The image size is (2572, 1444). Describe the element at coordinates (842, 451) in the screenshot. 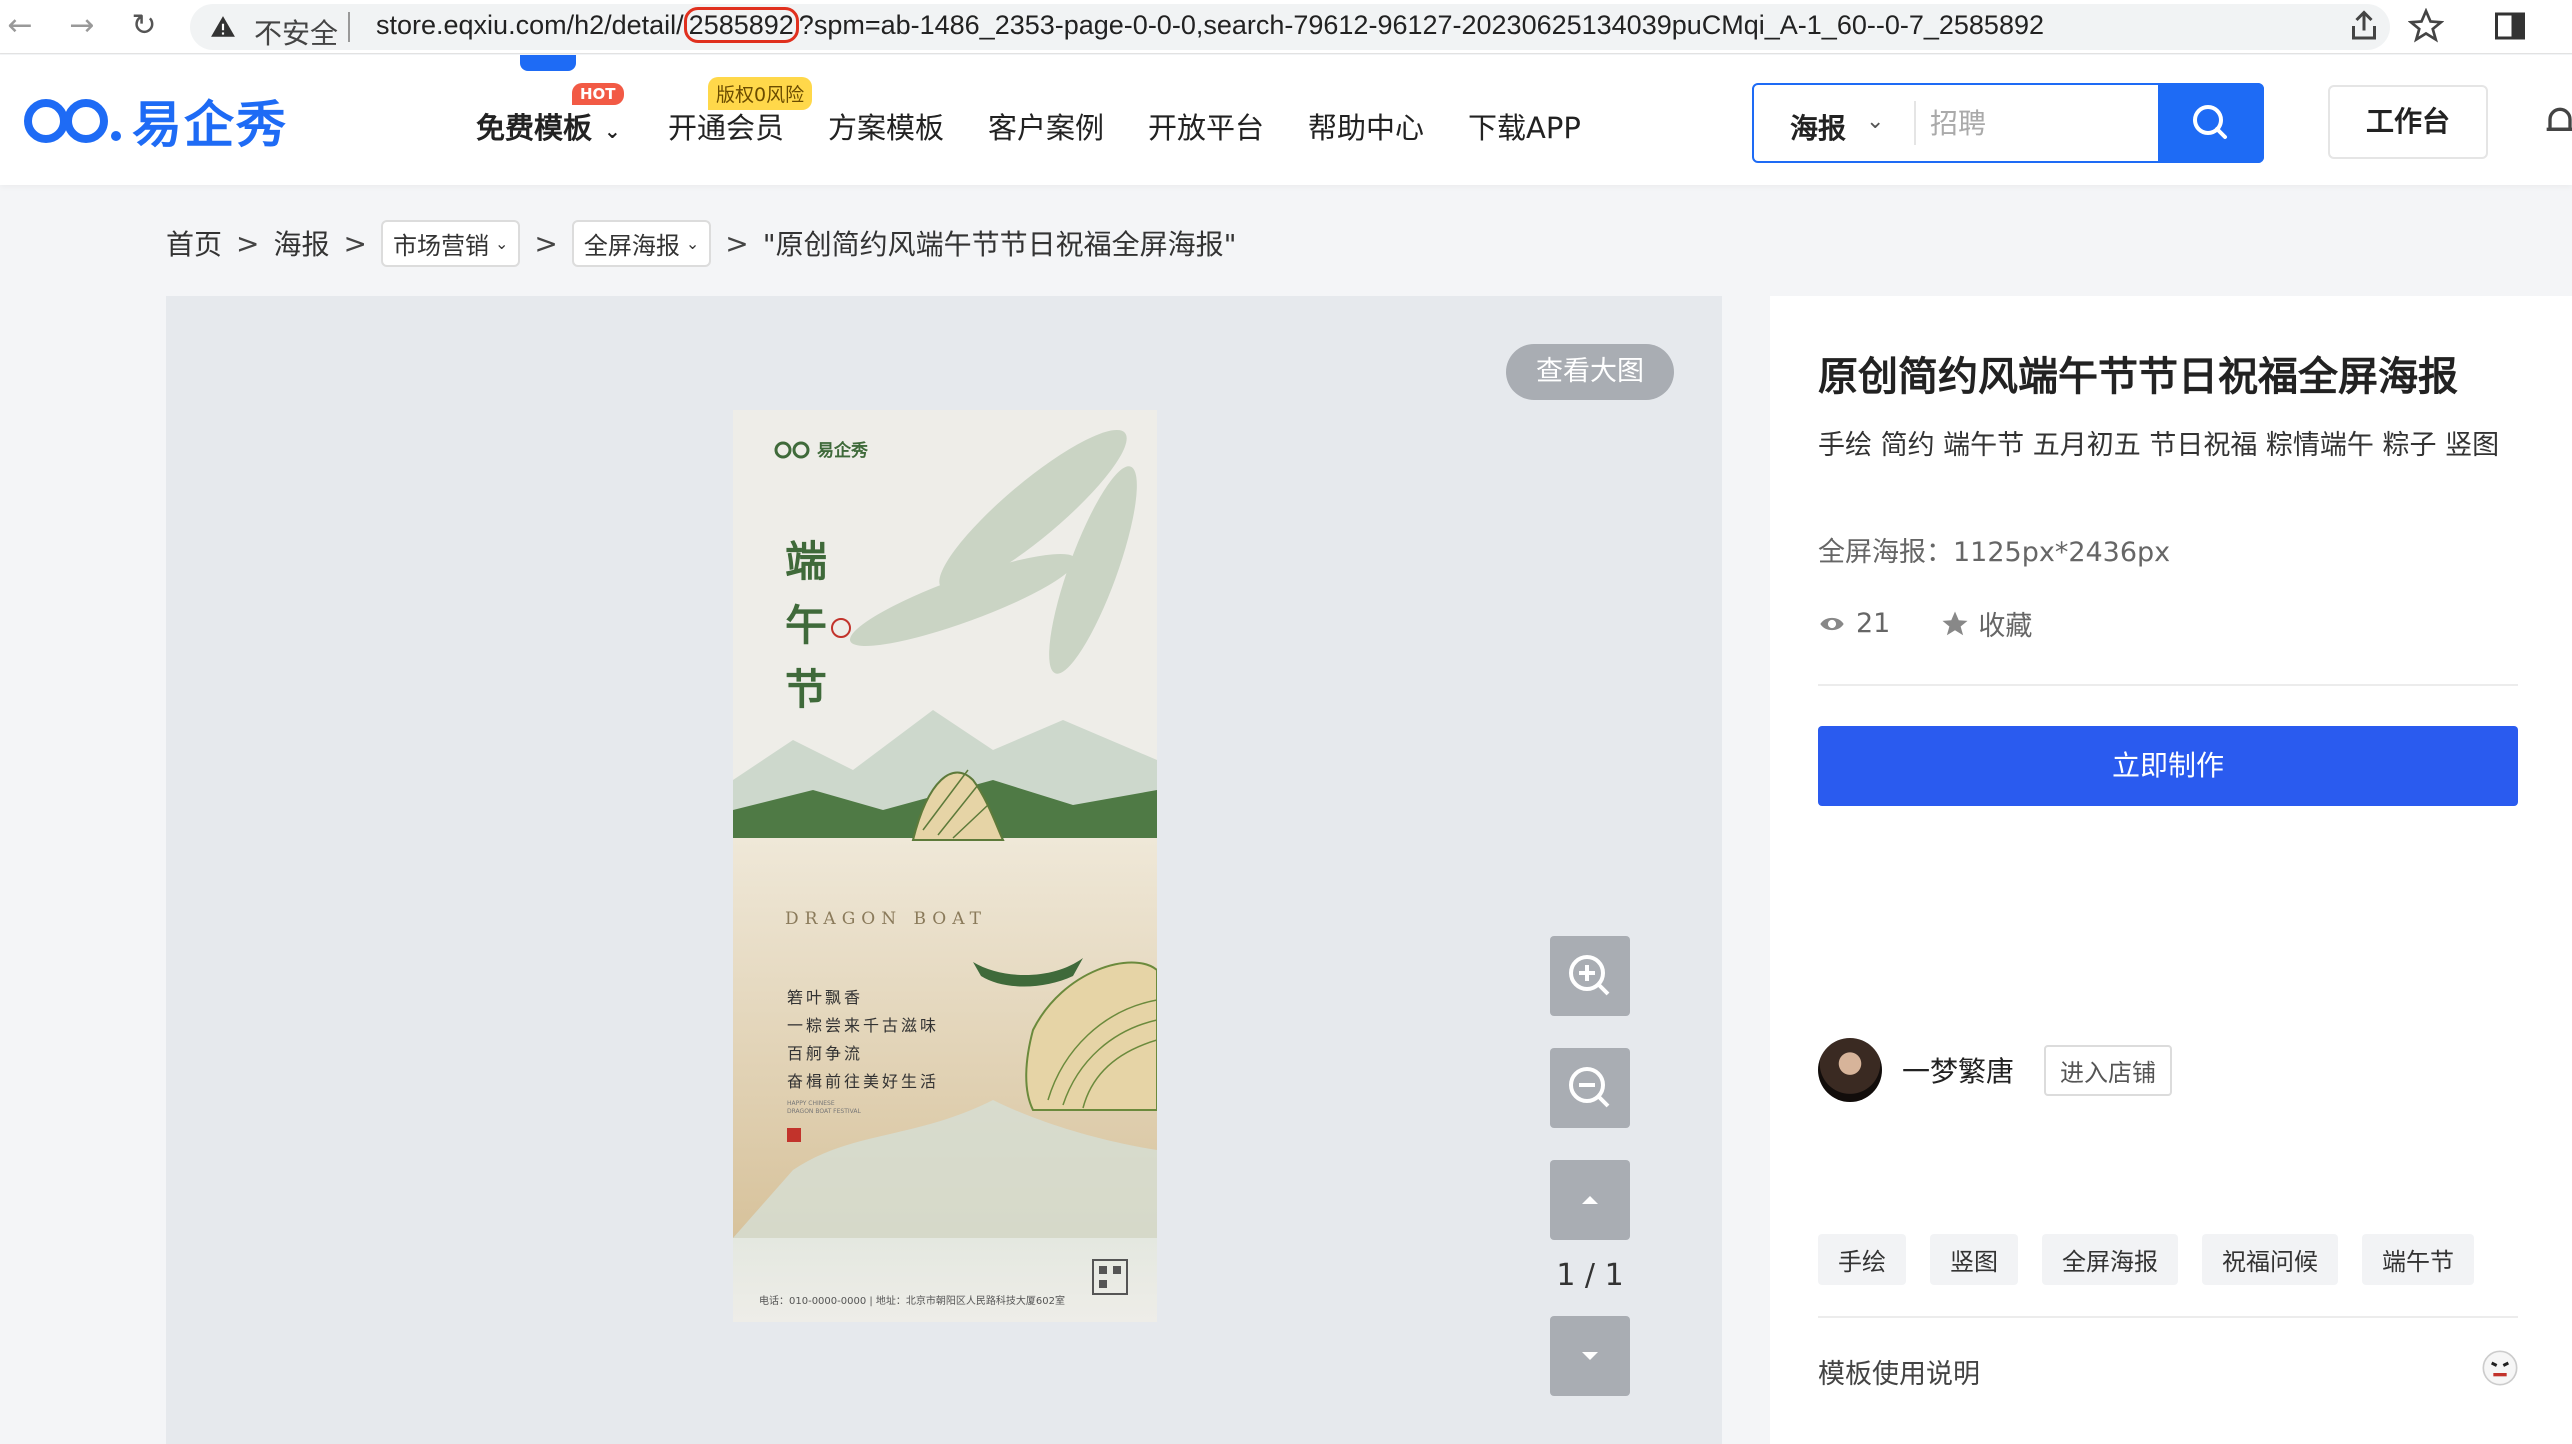

I see `poster-brand: 易企秀` at that location.